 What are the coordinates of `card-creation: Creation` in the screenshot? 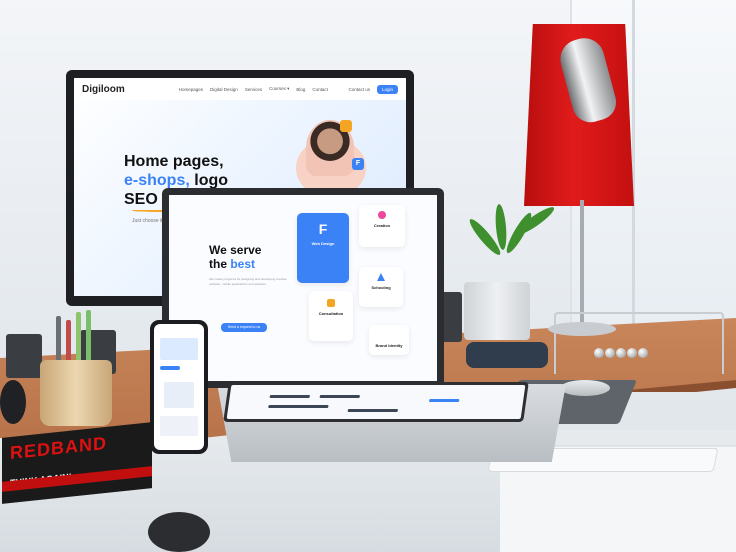 It's located at (382, 226).